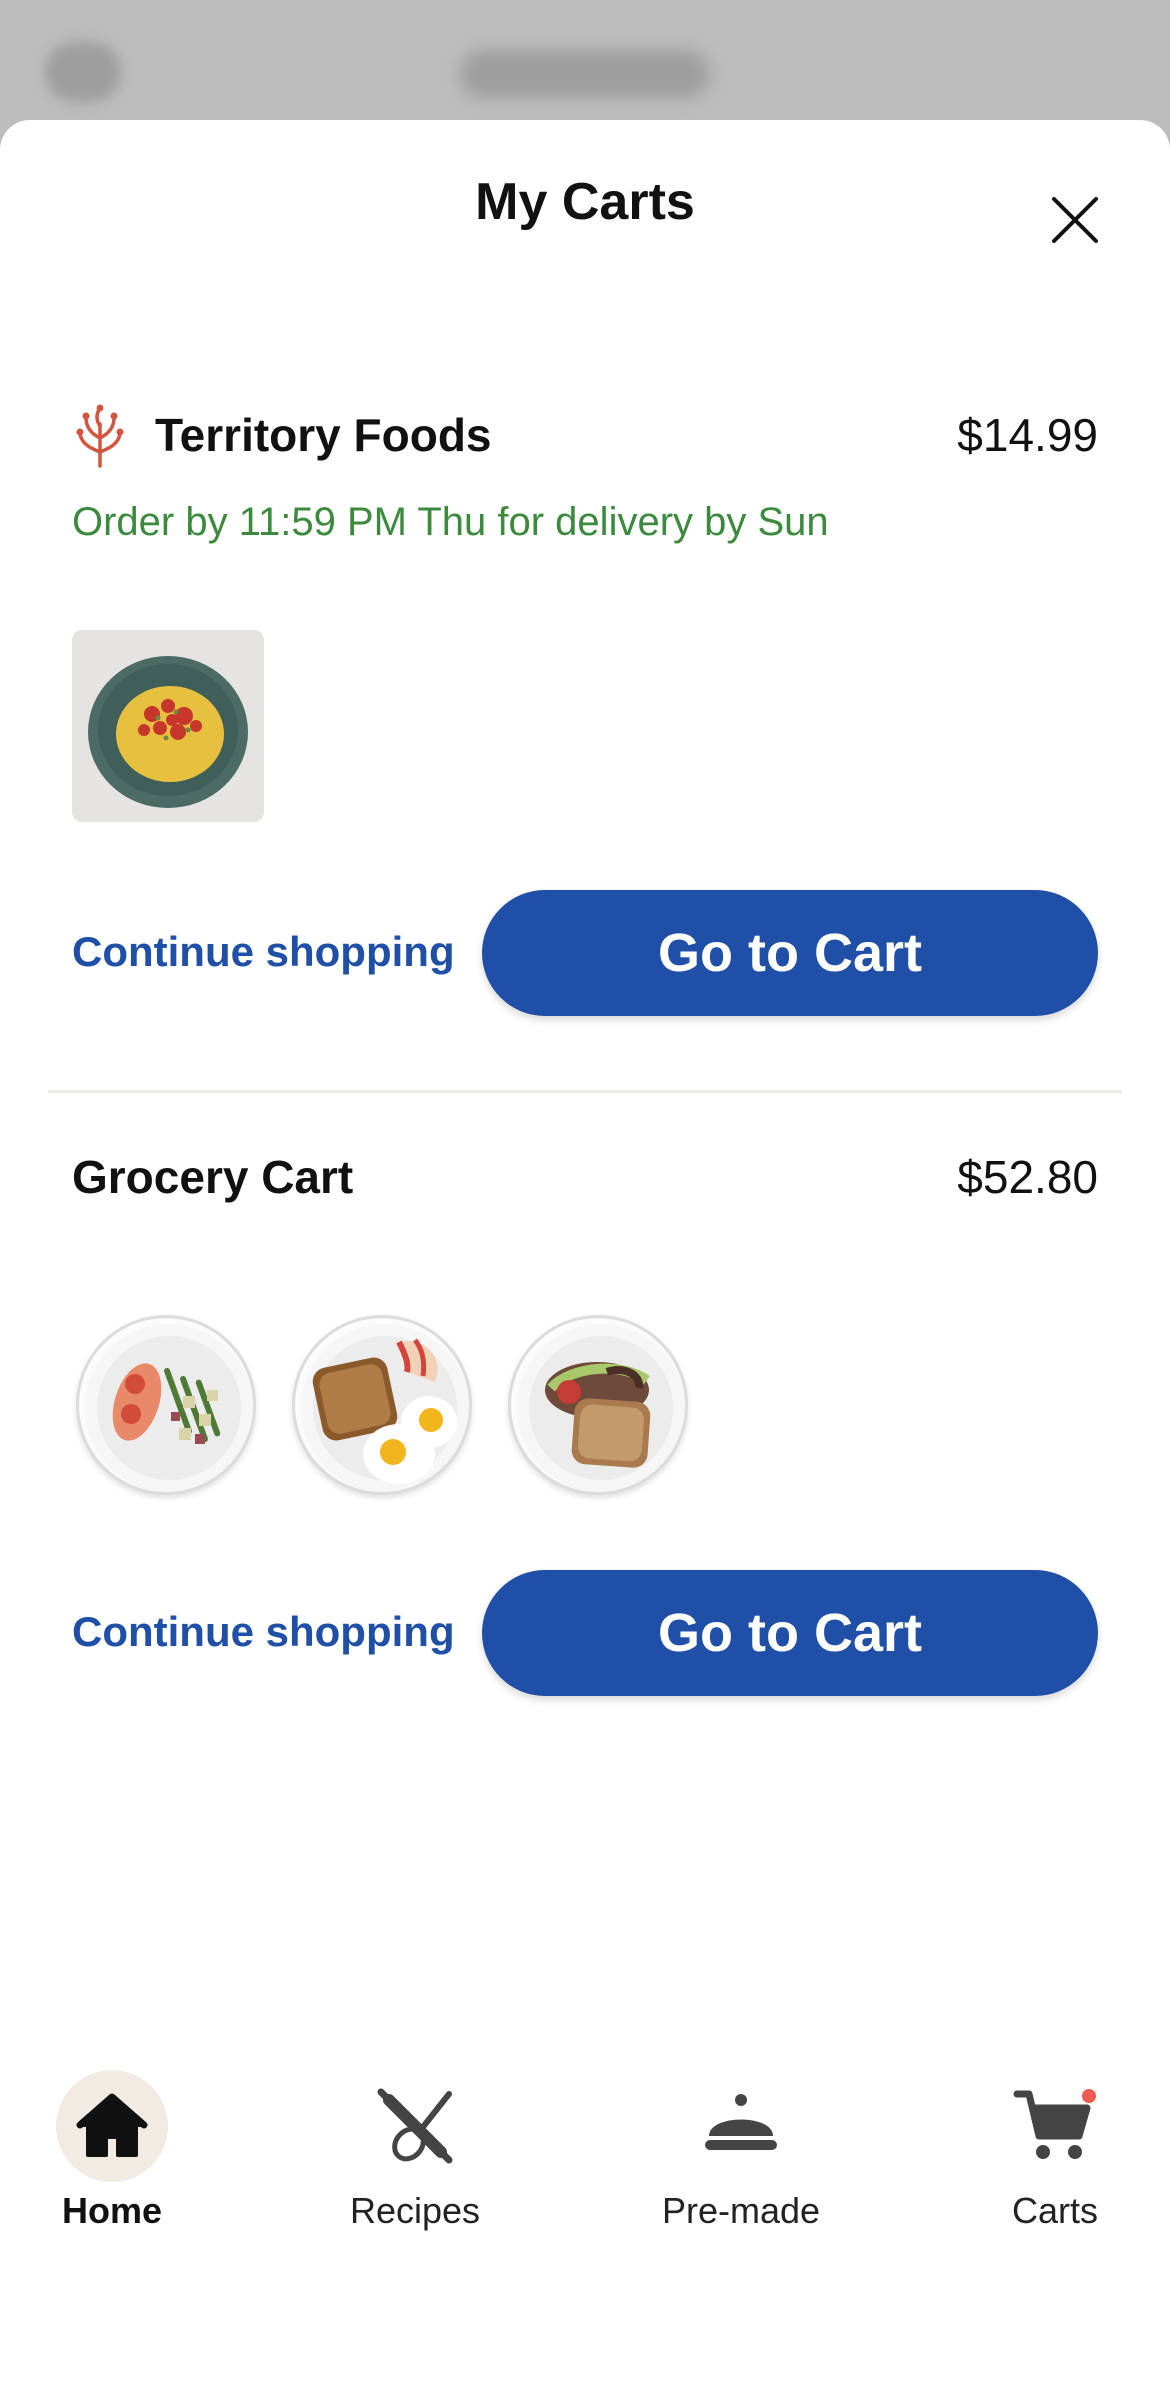 Image resolution: width=1170 pixels, height=2397 pixels. I want to click on vendor-name: Grocery Cart, so click(213, 1177).